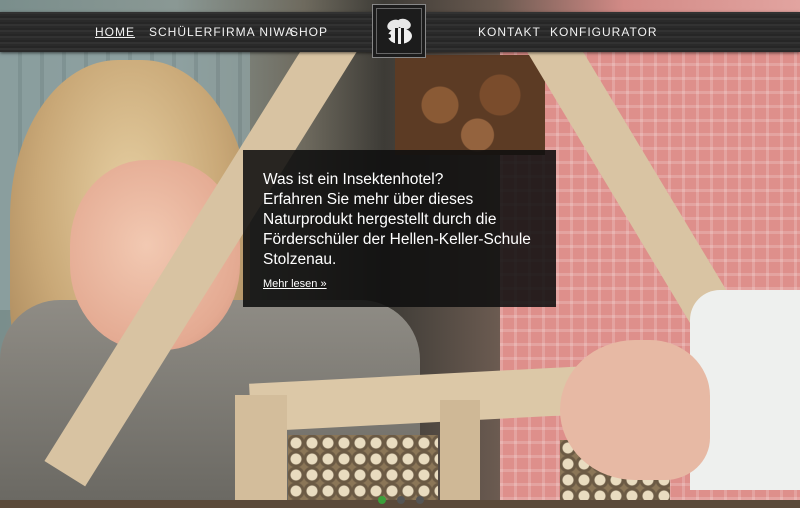 This screenshot has width=800, height=508. I want to click on wood-post-left, so click(261, 447).